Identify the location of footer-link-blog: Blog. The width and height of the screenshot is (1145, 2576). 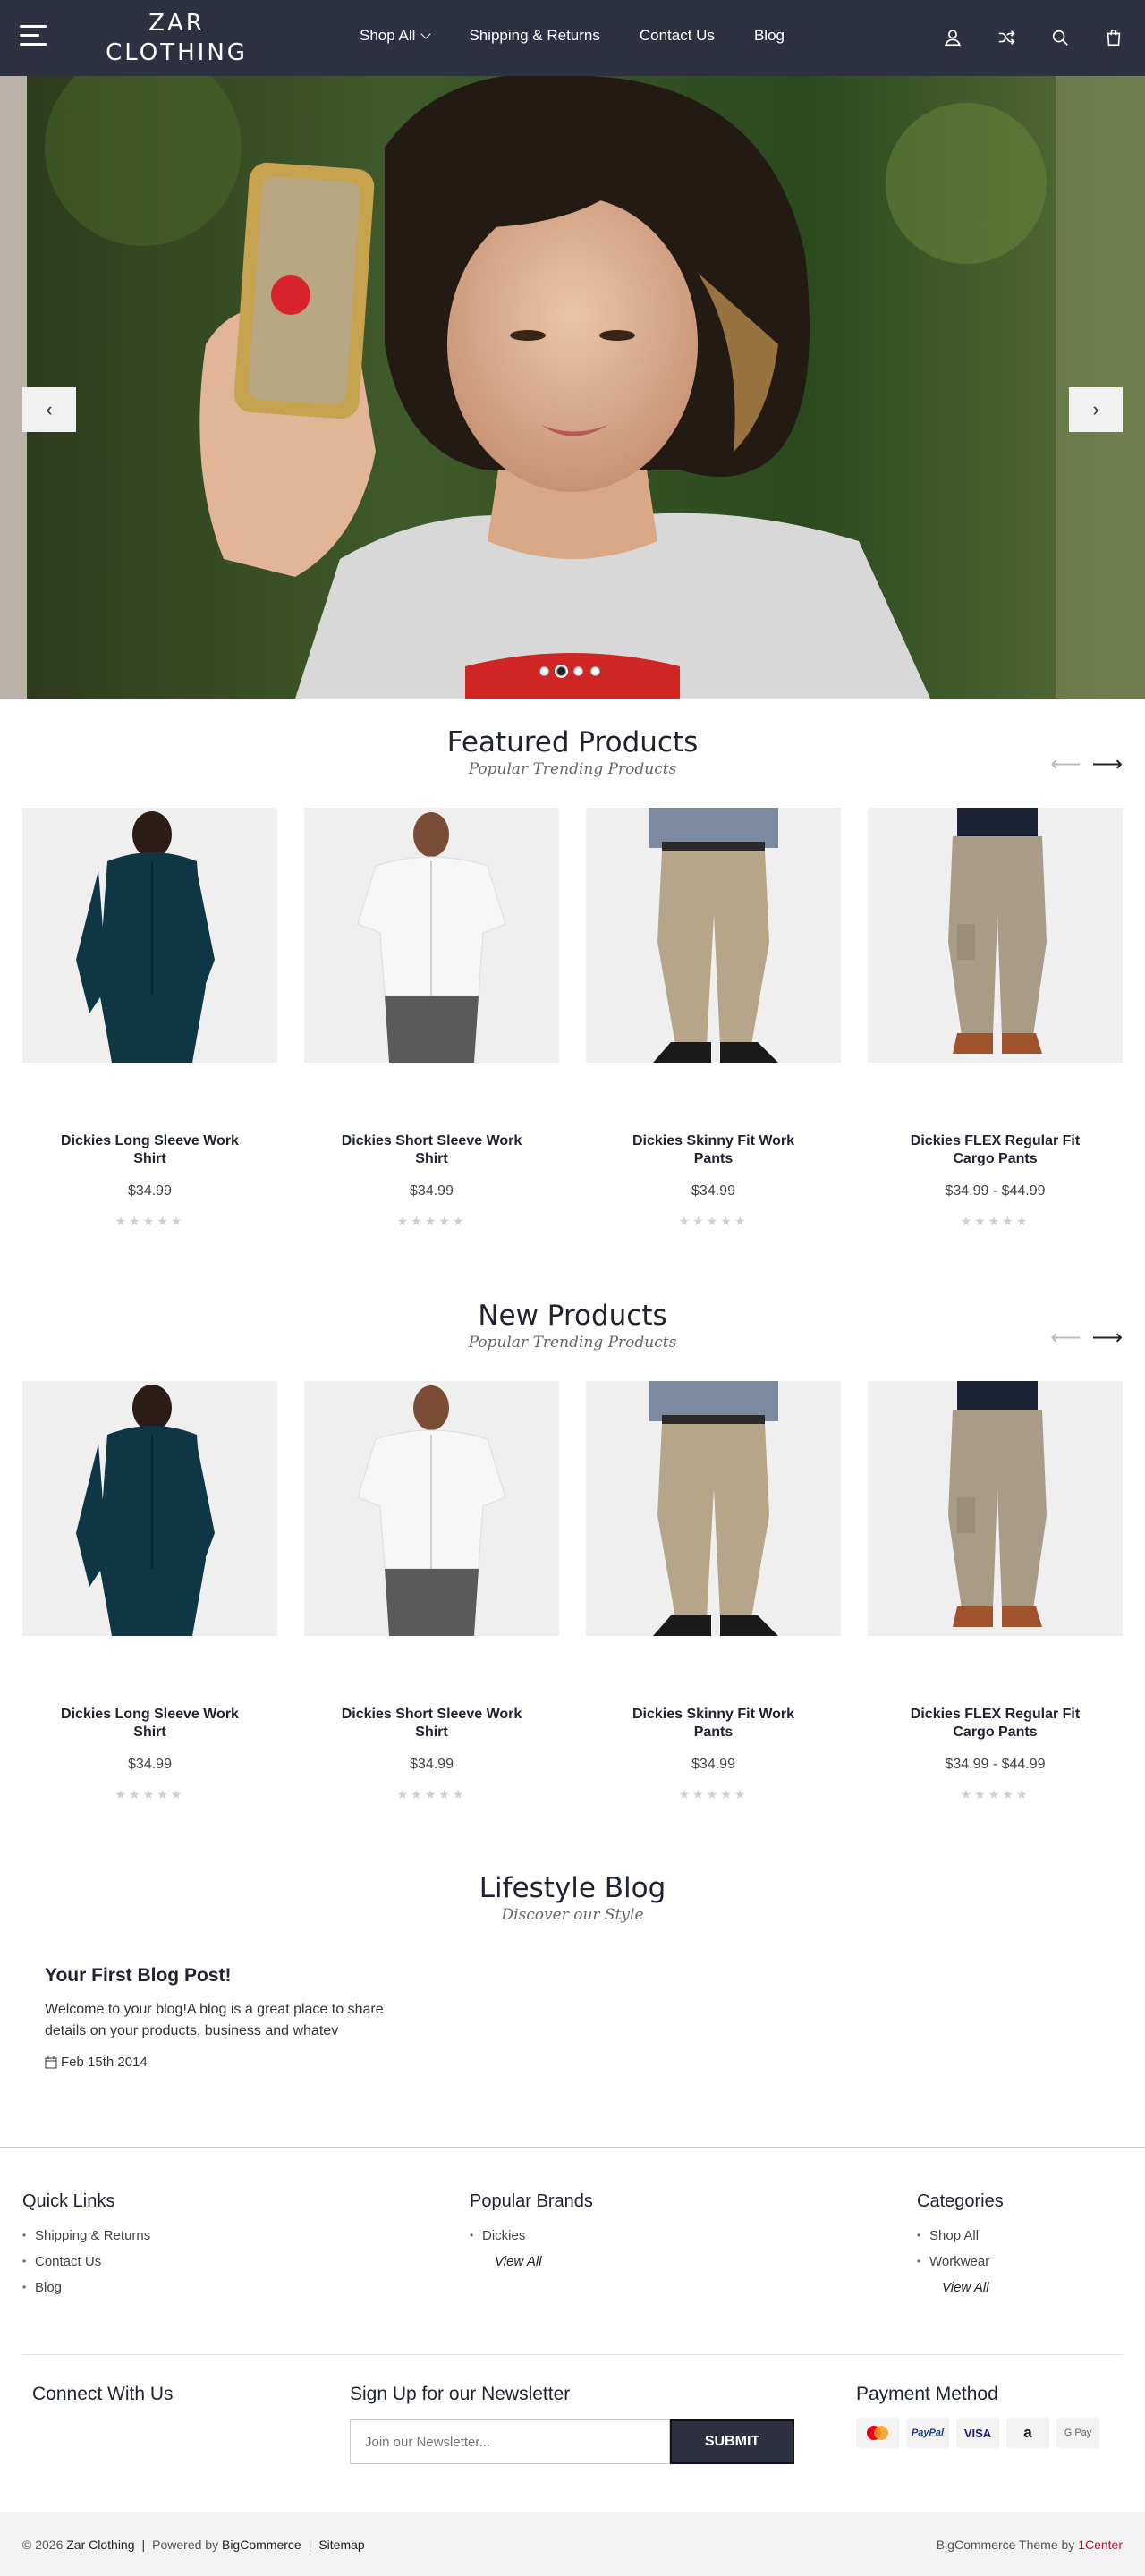
(86, 2287).